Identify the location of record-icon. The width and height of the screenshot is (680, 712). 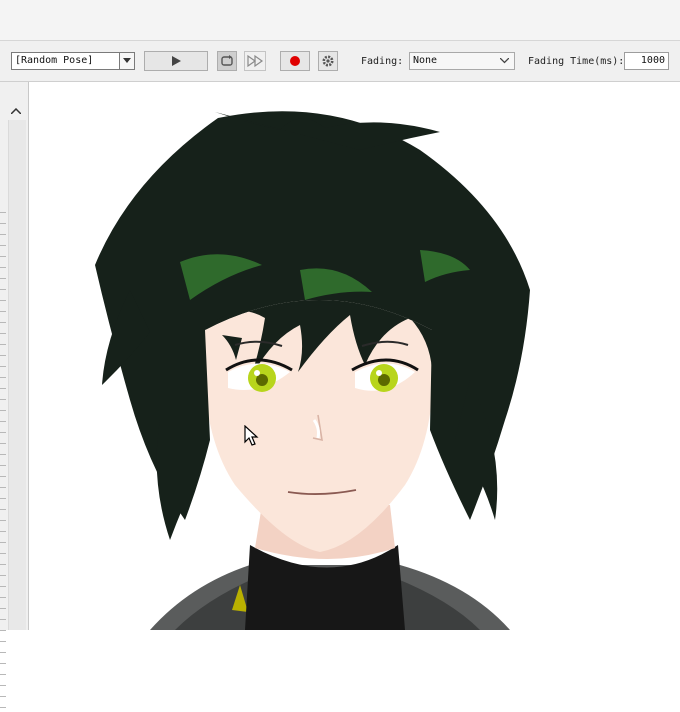
(295, 61).